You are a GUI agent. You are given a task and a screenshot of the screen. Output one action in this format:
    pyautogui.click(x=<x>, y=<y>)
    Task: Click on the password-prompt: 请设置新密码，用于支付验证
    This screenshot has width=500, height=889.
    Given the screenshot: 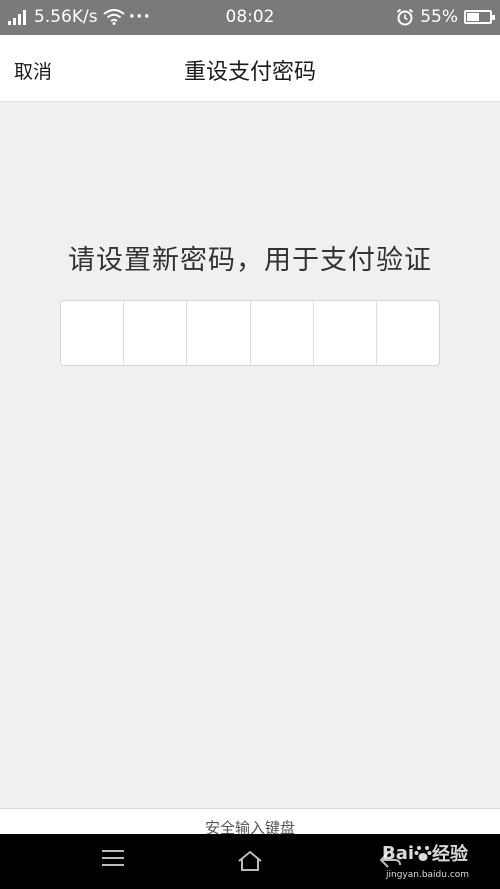 What is the action you would take?
    pyautogui.click(x=250, y=260)
    